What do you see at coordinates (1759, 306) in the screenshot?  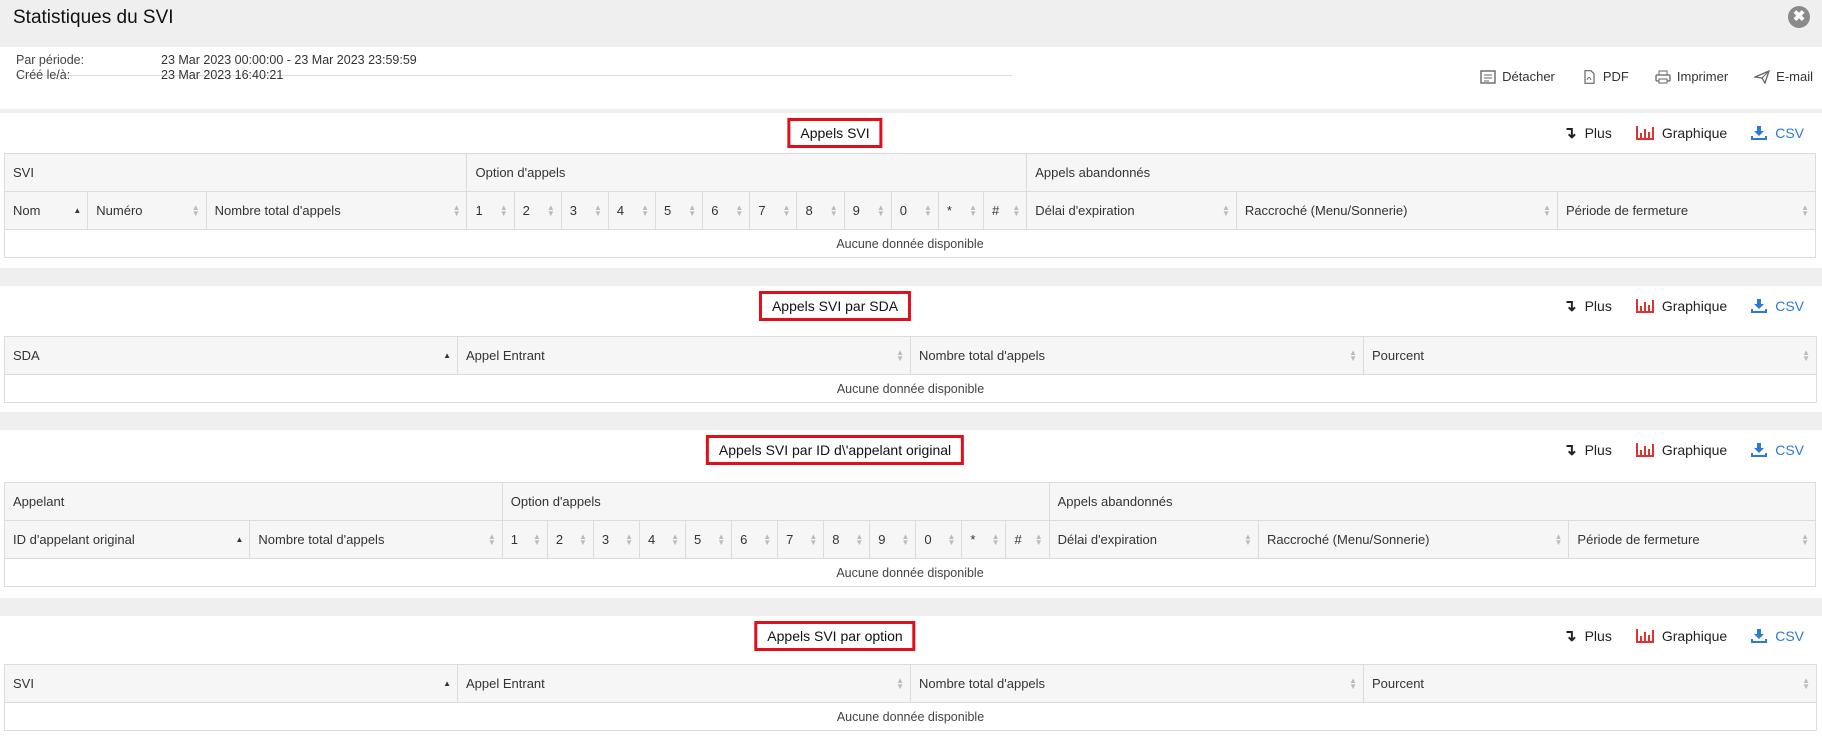 I see `download-icon` at bounding box center [1759, 306].